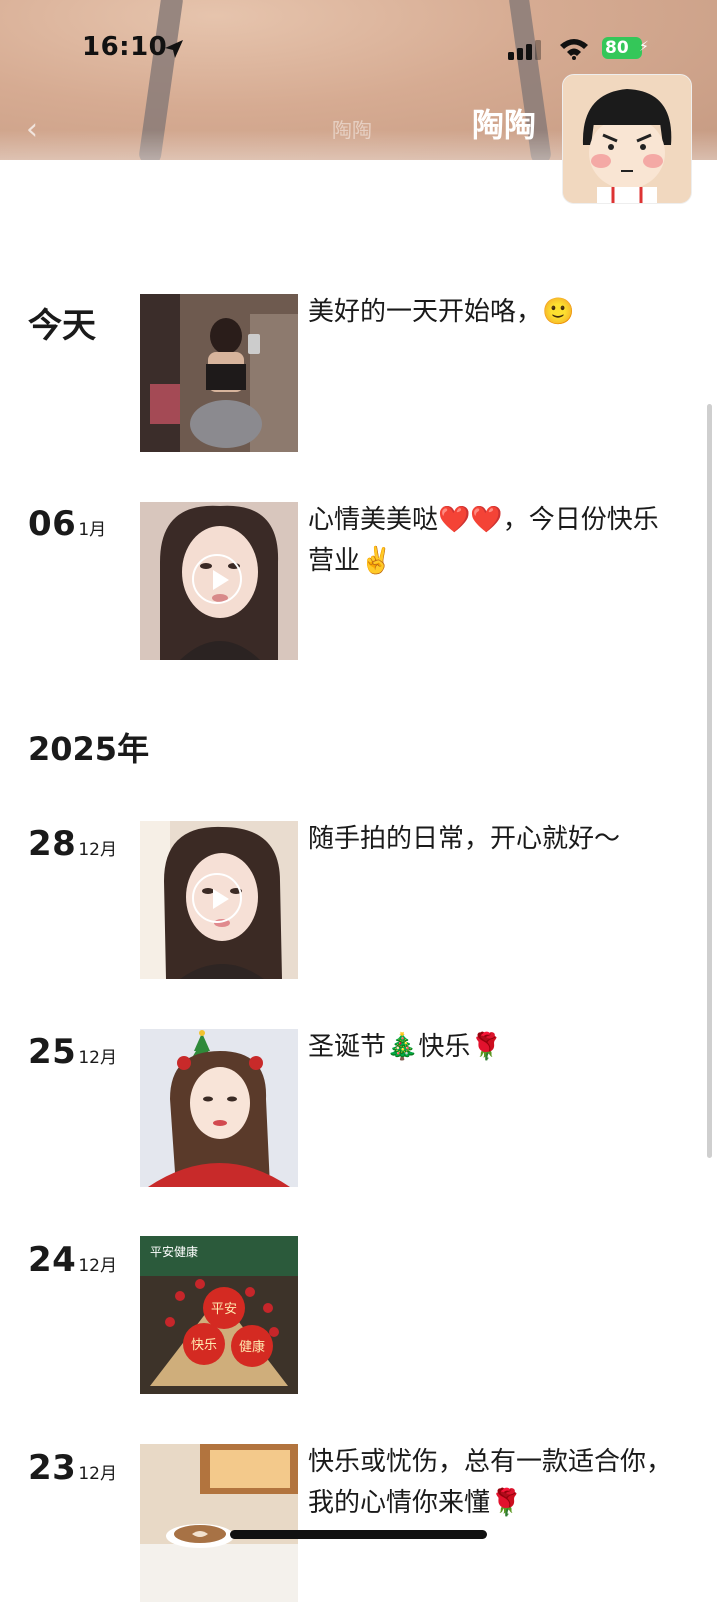  What do you see at coordinates (352, 130) in the screenshot?
I see `nav-title: 陶陶` at bounding box center [352, 130].